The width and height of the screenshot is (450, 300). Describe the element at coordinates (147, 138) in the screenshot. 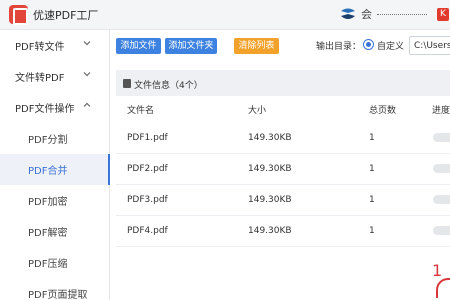

I see `file-name-cell: PDF1.pdf` at that location.